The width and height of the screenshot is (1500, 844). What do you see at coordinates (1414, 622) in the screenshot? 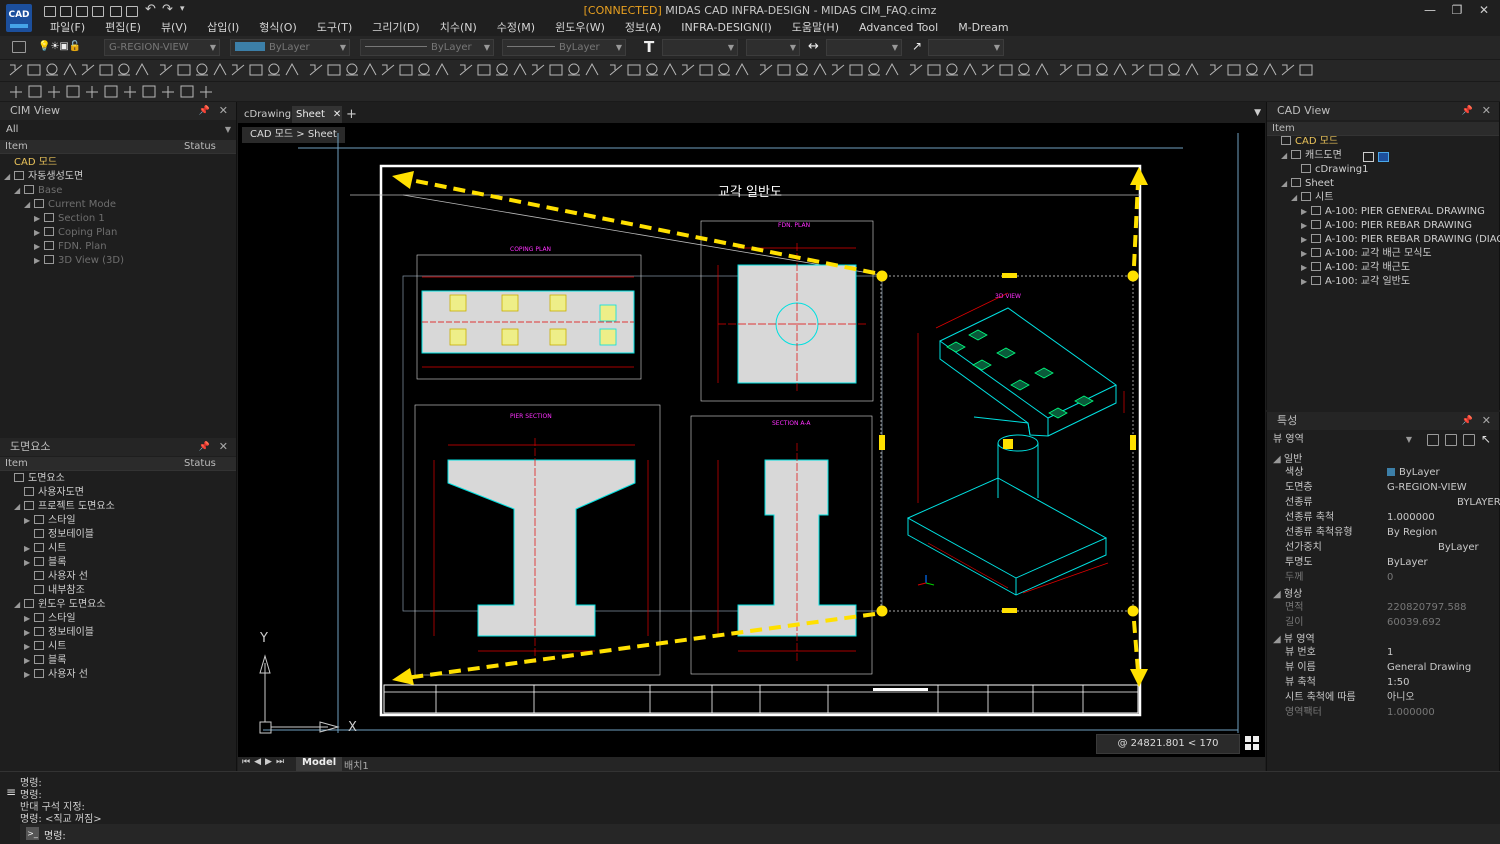
I see `property-value: 60039.692` at bounding box center [1414, 622].